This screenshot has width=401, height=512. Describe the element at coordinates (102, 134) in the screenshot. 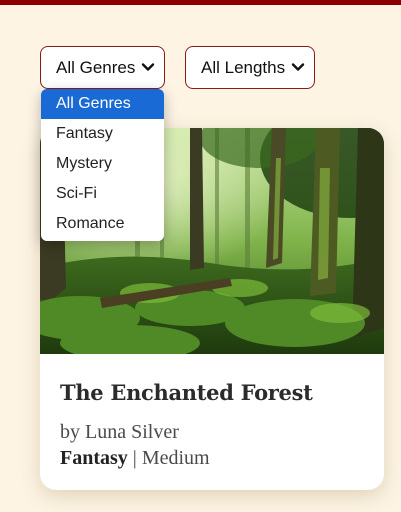

I see `genre-option-fantasy: Fantasy` at that location.